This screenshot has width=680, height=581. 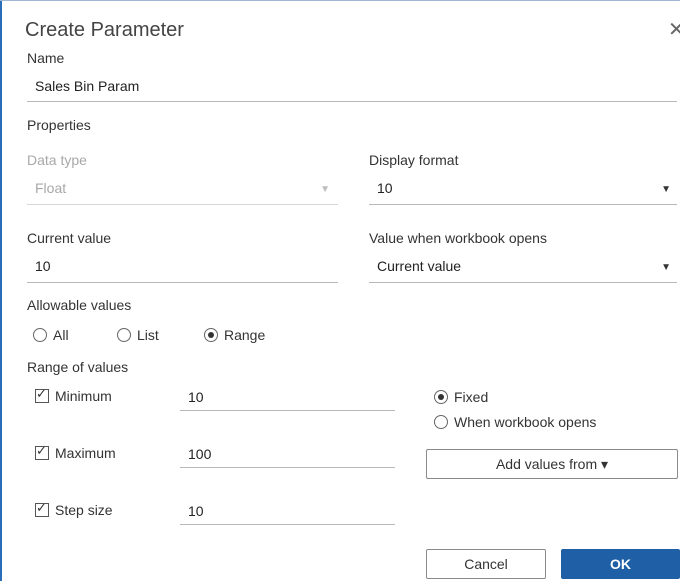 I want to click on maximum-check-box: ✓, so click(x=42, y=452).